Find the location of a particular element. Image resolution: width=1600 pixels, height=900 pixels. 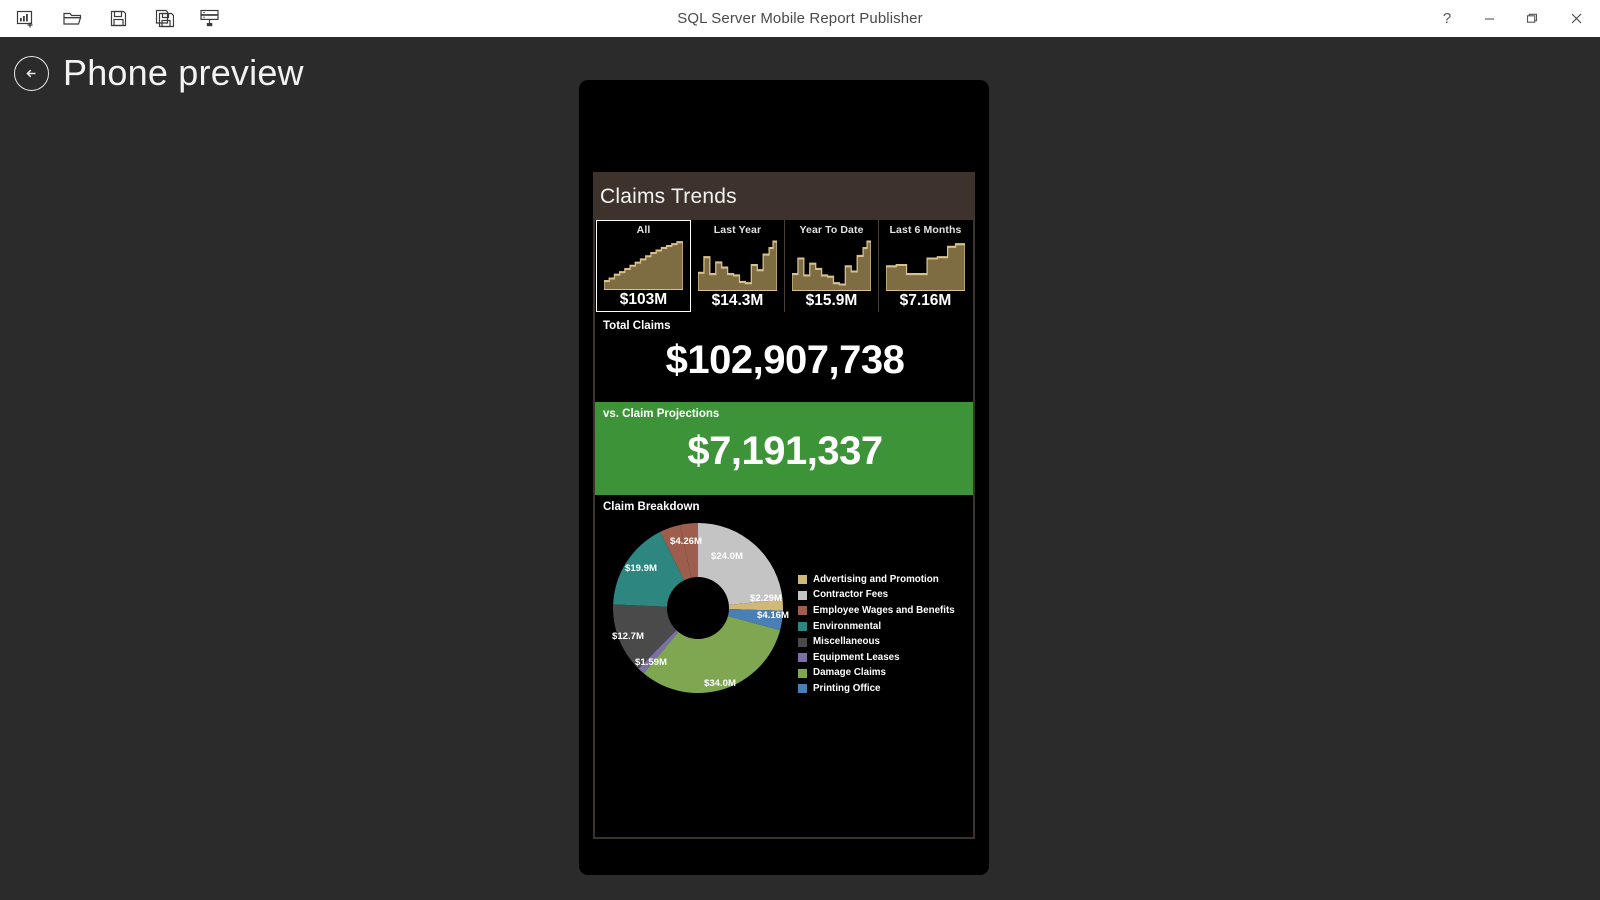

legend-label: Miscellaneous is located at coordinates (846, 642).